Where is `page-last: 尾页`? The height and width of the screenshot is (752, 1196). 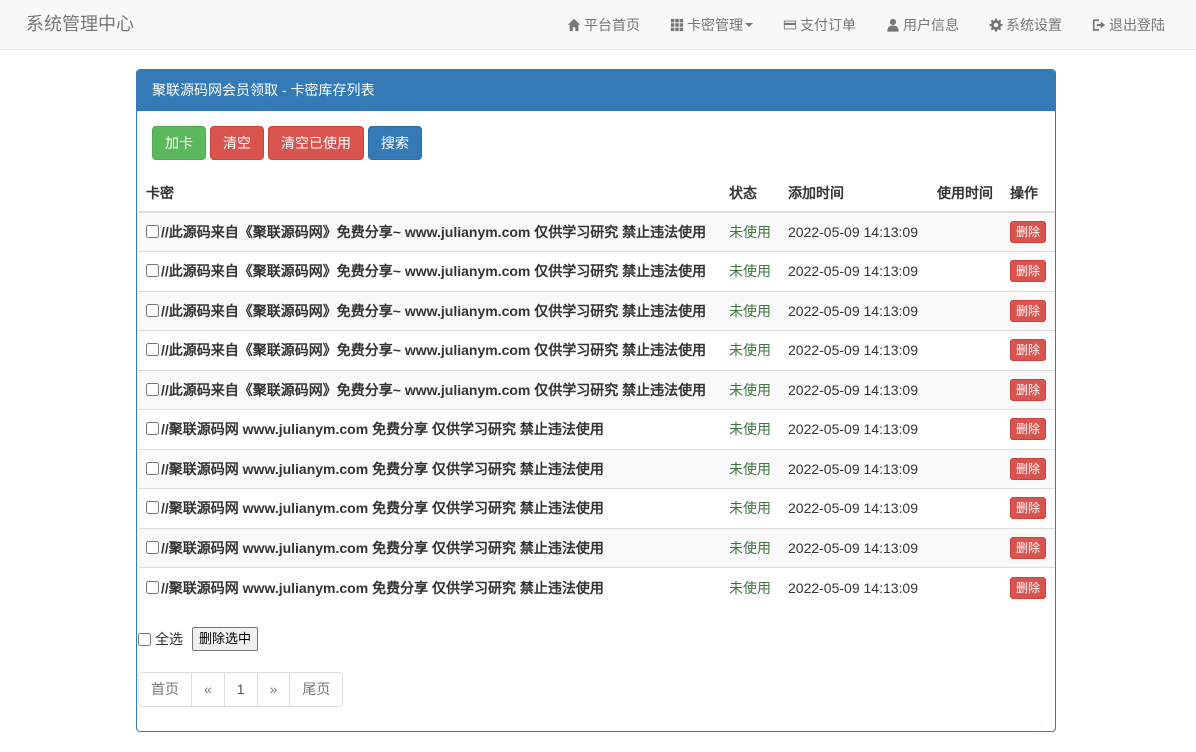
page-last: 尾页 is located at coordinates (315, 689).